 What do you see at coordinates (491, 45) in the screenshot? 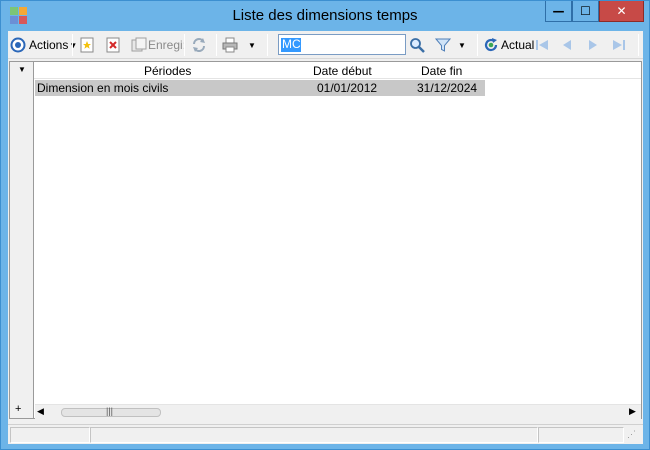
I see `refresh-icon` at bounding box center [491, 45].